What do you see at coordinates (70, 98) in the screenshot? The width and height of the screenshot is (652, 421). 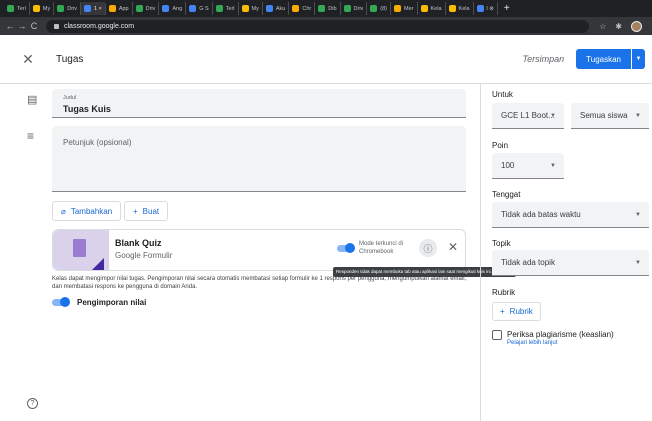 I see `title-label: Judul` at bounding box center [70, 98].